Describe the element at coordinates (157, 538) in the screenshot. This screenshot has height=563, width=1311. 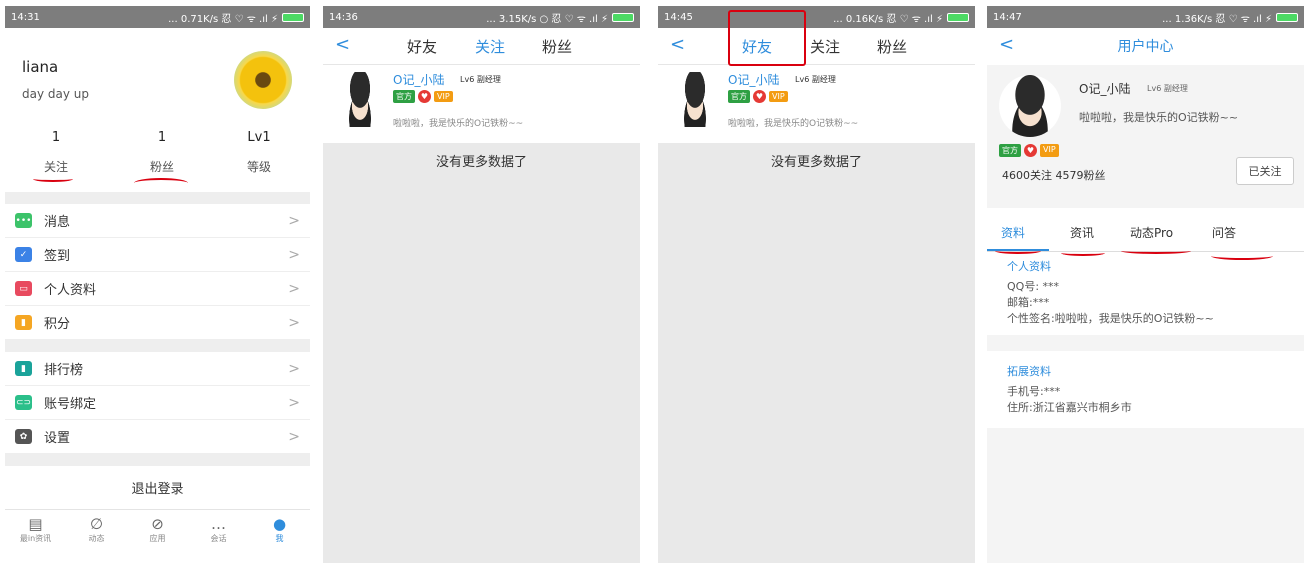
I see `tab-label: 应用` at that location.